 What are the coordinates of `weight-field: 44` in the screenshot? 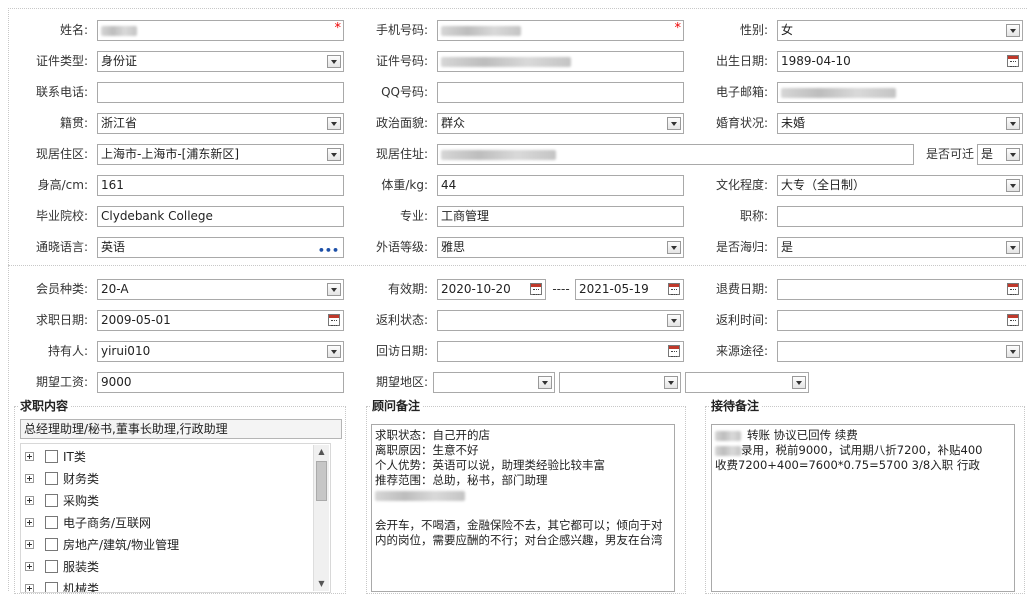 It's located at (560, 185).